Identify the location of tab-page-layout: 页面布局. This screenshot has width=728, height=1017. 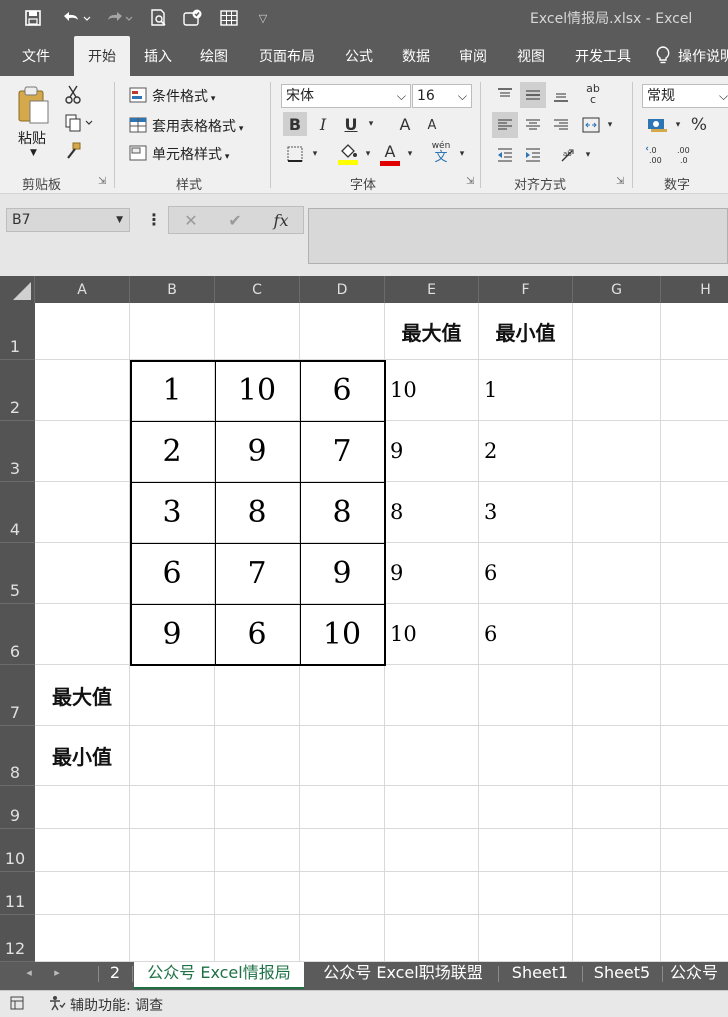
(287, 56).